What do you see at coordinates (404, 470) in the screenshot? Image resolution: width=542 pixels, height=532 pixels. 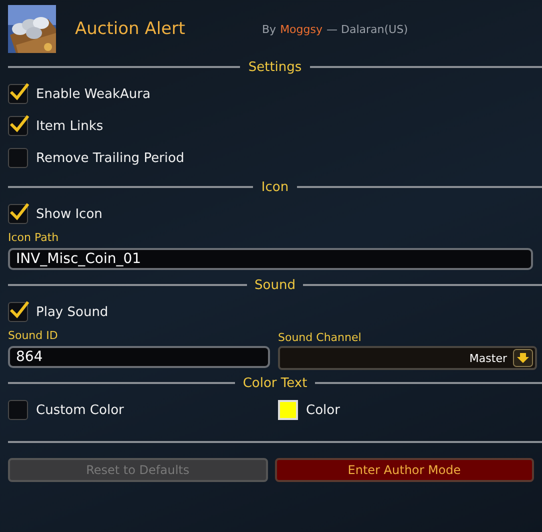 I see `author-mode-button: Enter Author Mode` at bounding box center [404, 470].